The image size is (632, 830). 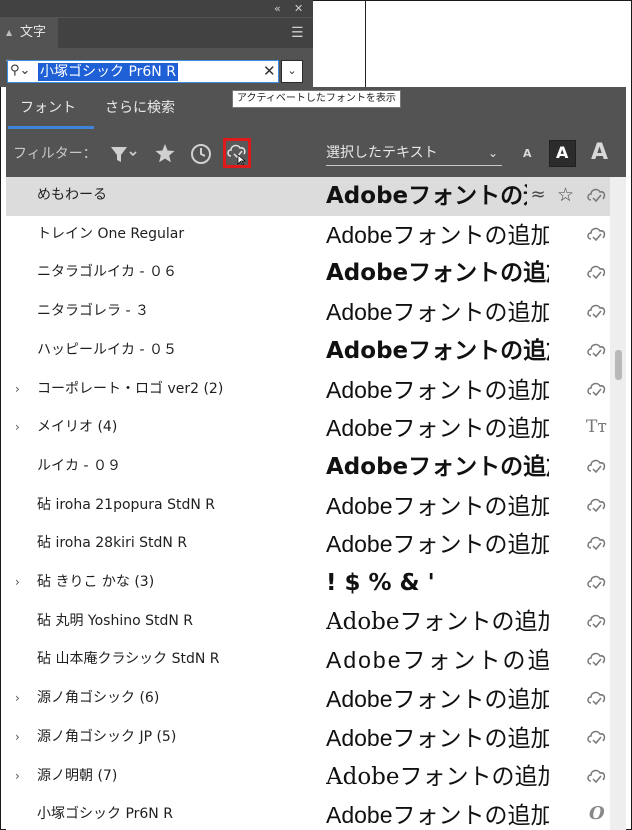 What do you see at coordinates (308, 351) in the screenshot?
I see `font-list-item: ハッピールイカ - ０５ Adobeフォントの追加` at bounding box center [308, 351].